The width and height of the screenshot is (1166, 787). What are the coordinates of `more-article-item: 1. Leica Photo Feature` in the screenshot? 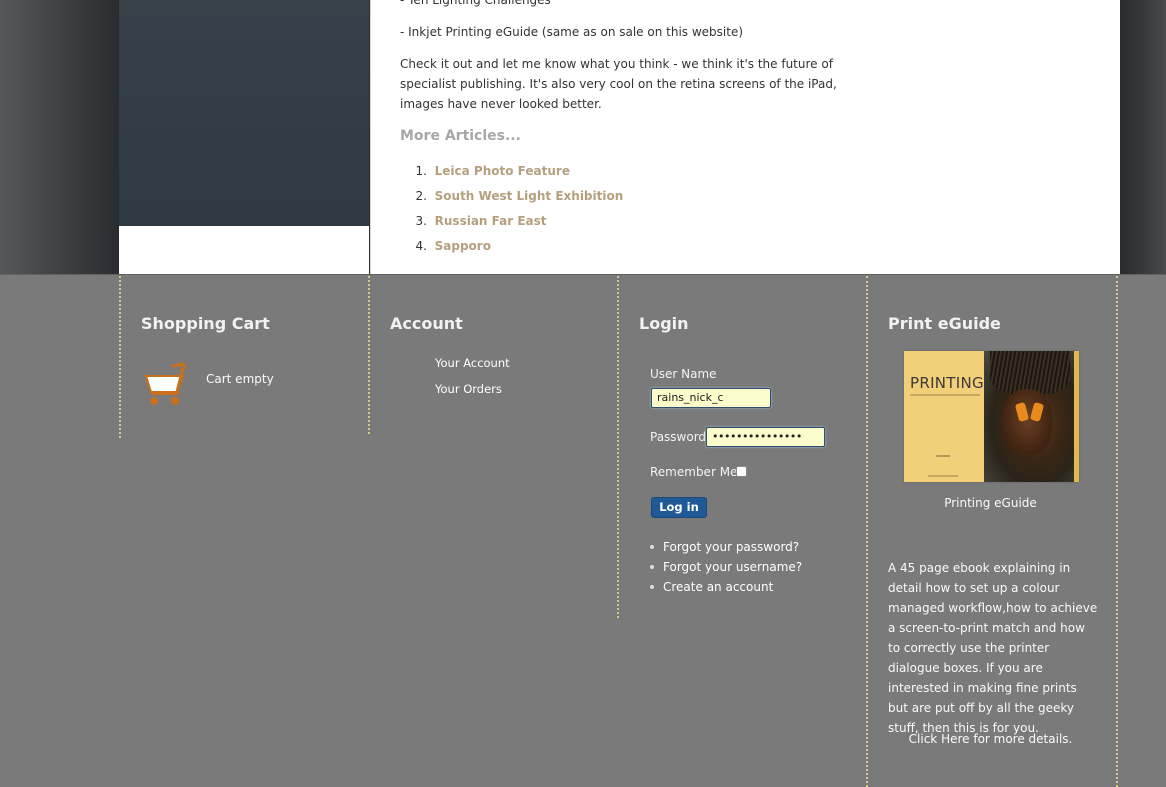 It's located at (511, 173).